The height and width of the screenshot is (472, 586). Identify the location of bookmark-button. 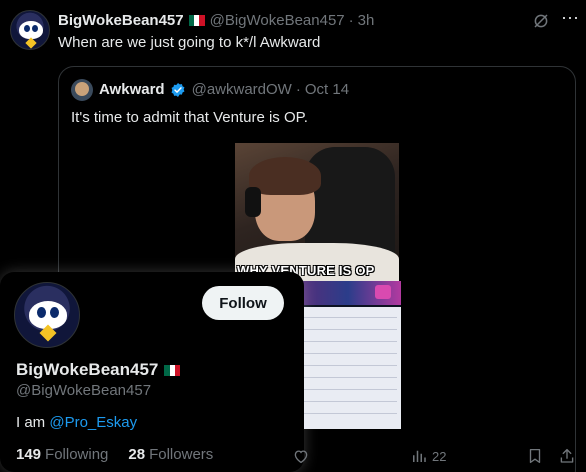
(535, 456).